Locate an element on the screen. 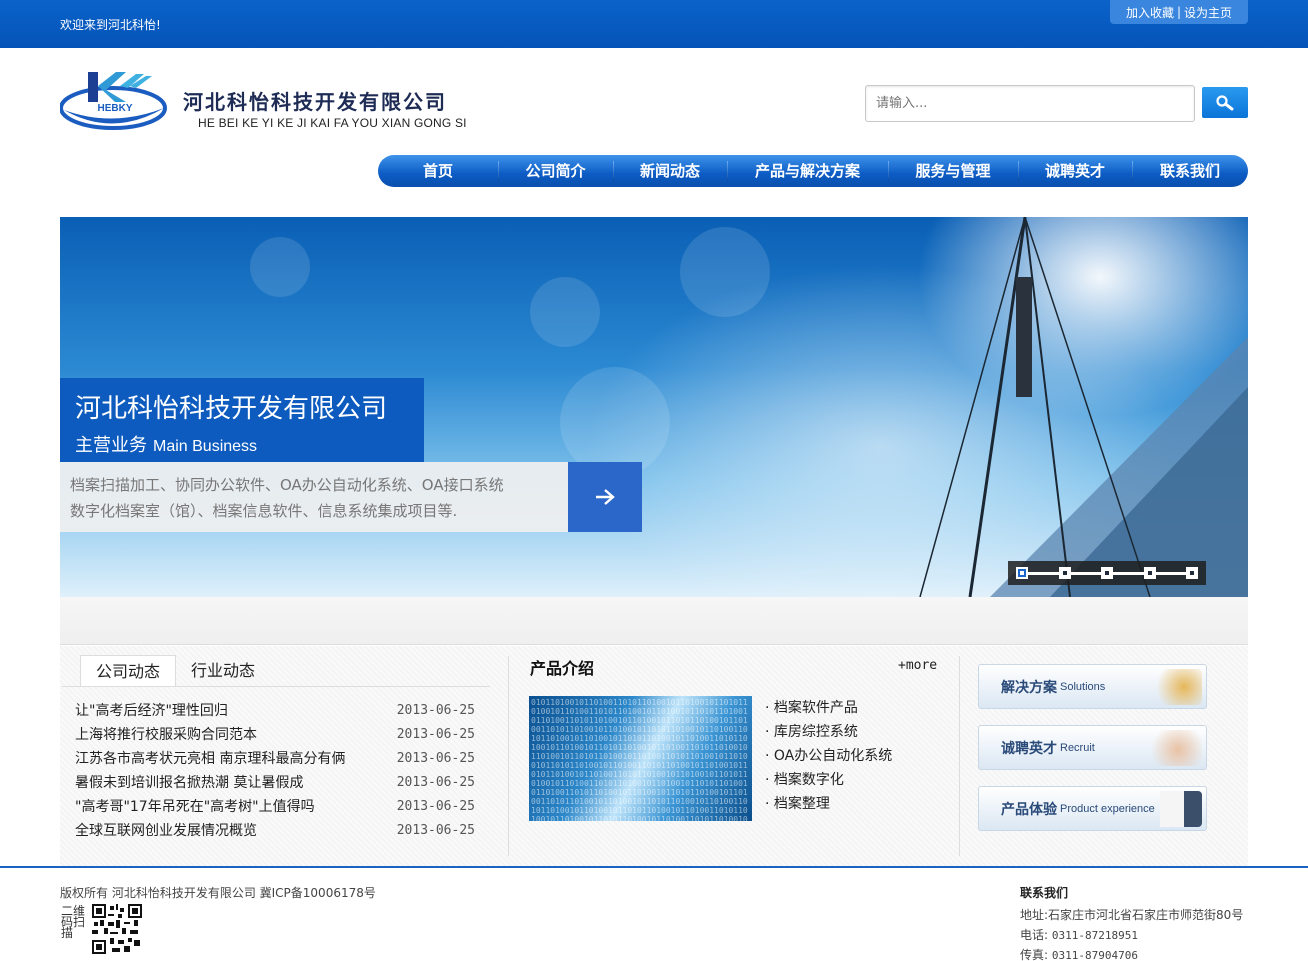 Image resolution: width=1308 pixels, height=961 pixels. product-label: OA办公自动化系统 is located at coordinates (833, 756).